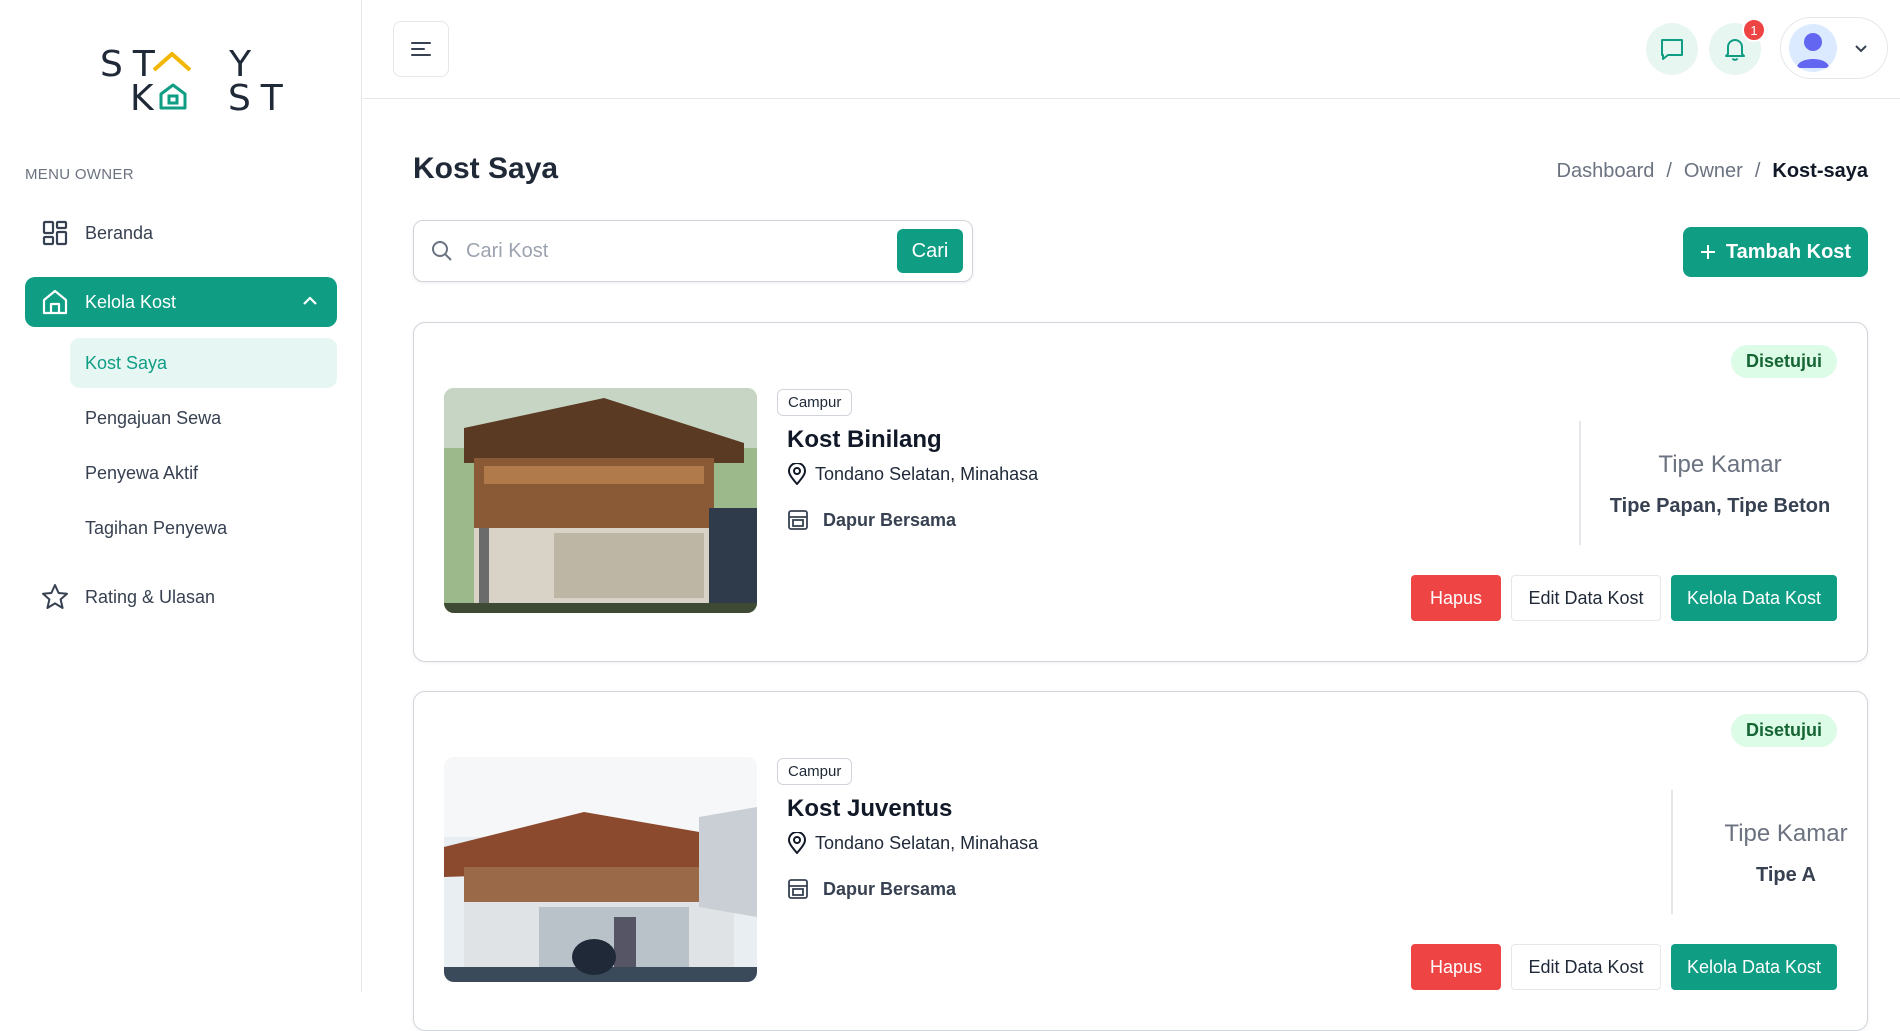  Describe the element at coordinates (172, 62) in the screenshot. I see `logo-roof-icon` at that location.